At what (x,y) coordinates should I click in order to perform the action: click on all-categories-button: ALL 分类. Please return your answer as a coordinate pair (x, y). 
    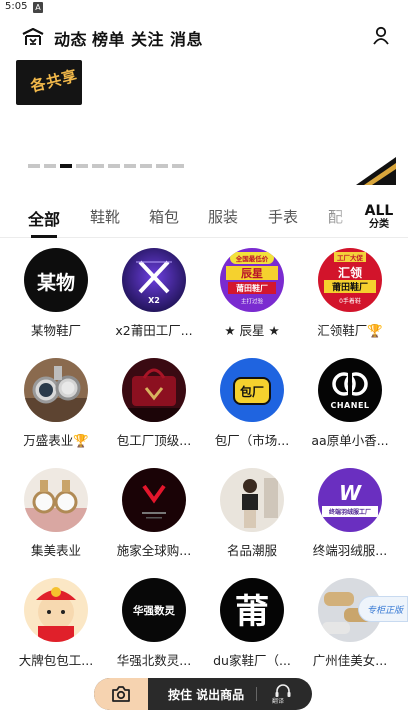
    Looking at the image, I should click on (379, 219).